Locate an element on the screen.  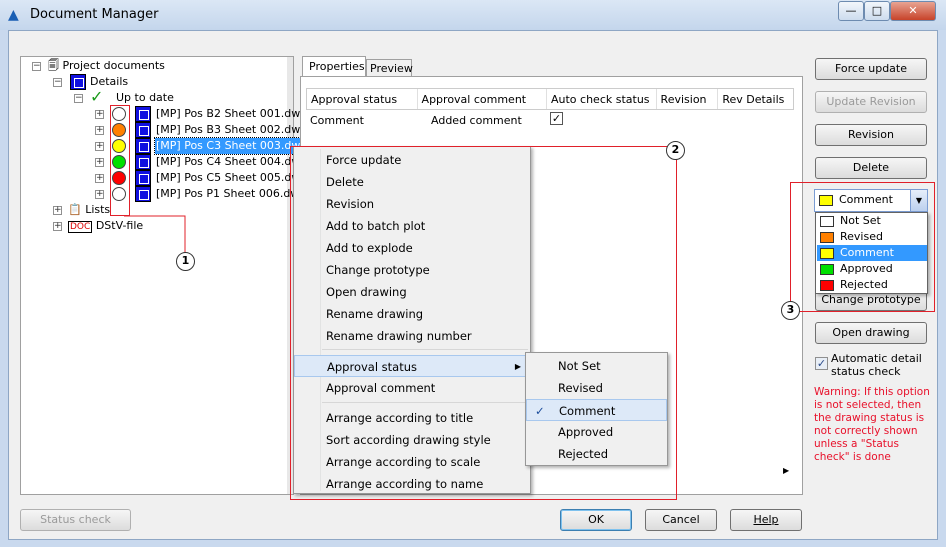
callout-1: 1 is located at coordinates (185, 261).